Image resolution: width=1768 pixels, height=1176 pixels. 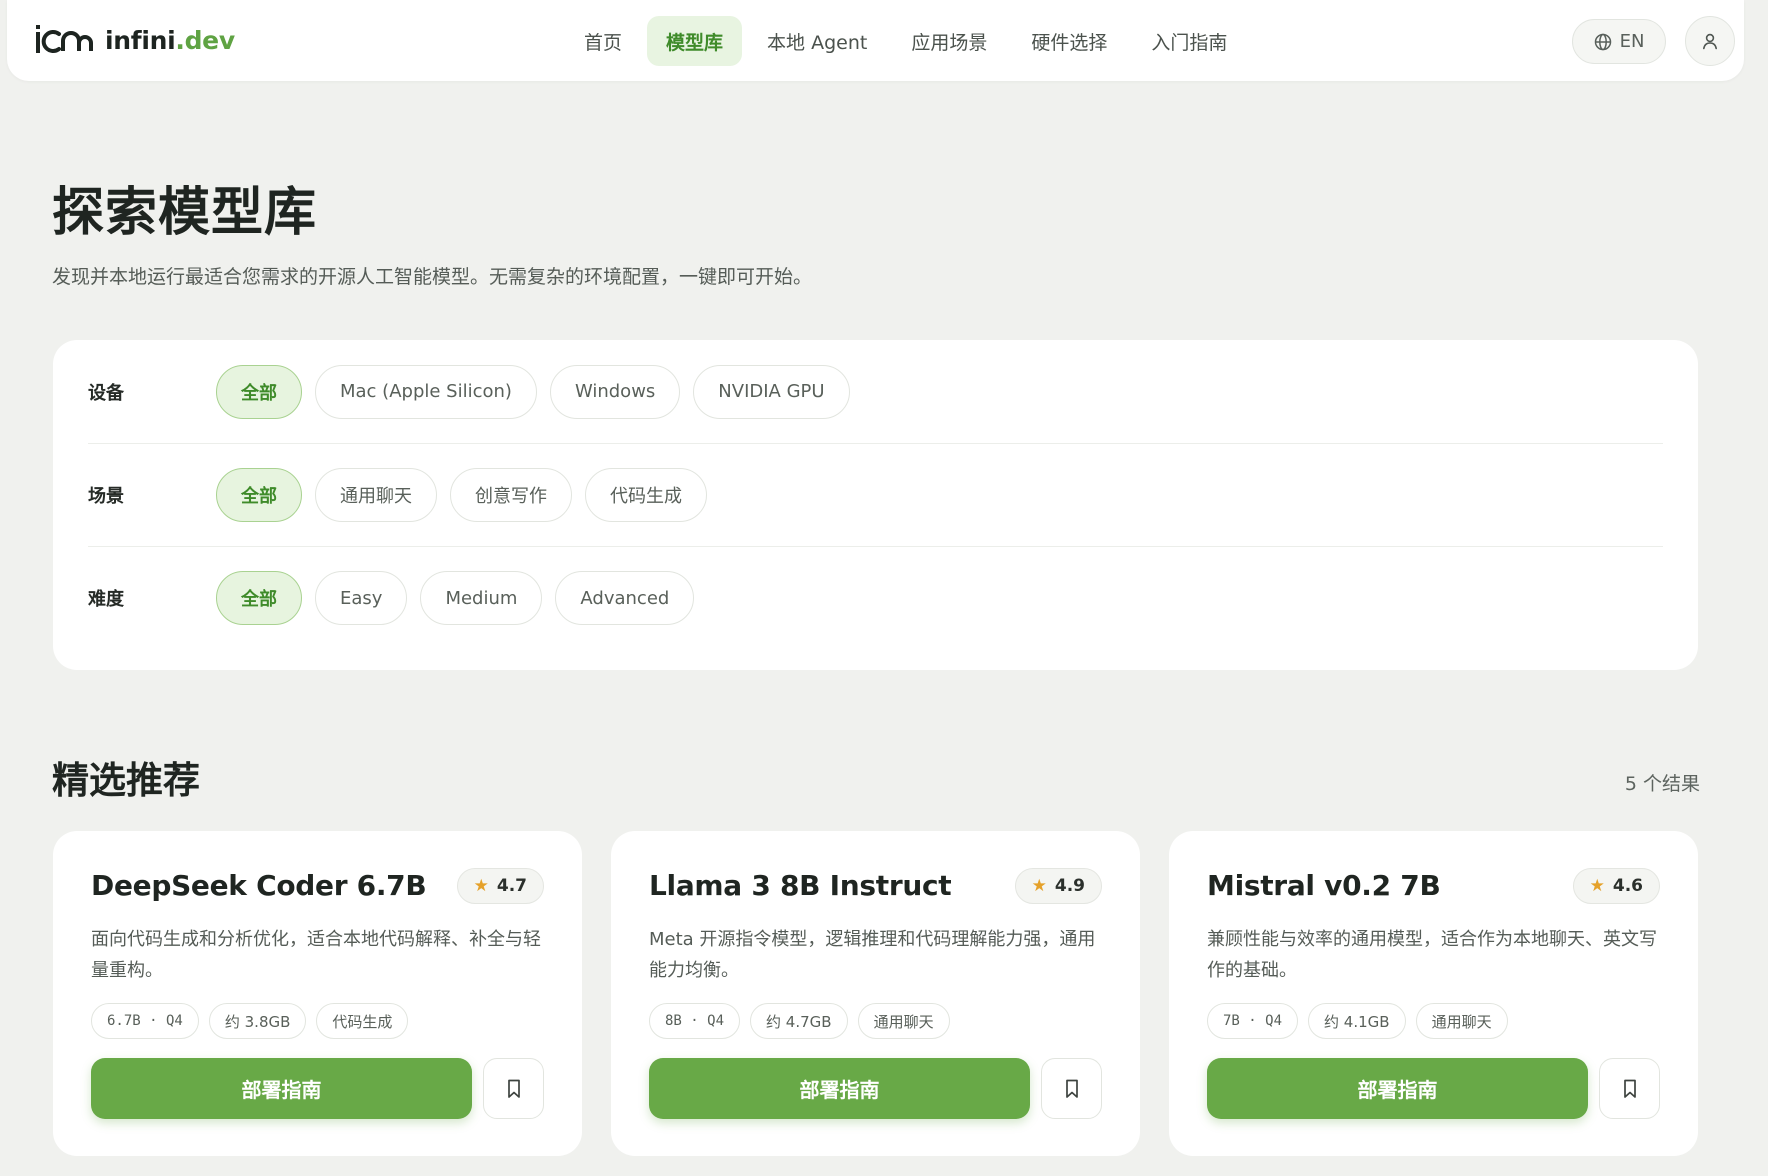 I want to click on model-description: 兼顾性能与效率的通用模型，适合作为本地聊天、英文写作的基础。, so click(x=1432, y=955).